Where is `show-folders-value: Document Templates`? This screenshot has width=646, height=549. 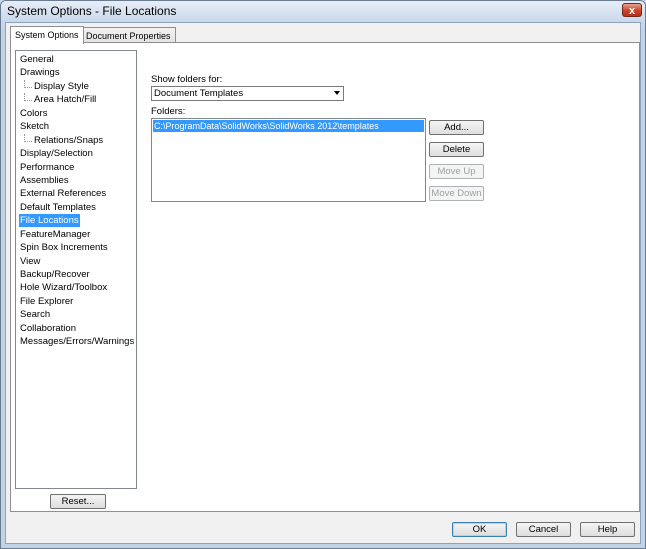 show-folders-value: Document Templates is located at coordinates (199, 93).